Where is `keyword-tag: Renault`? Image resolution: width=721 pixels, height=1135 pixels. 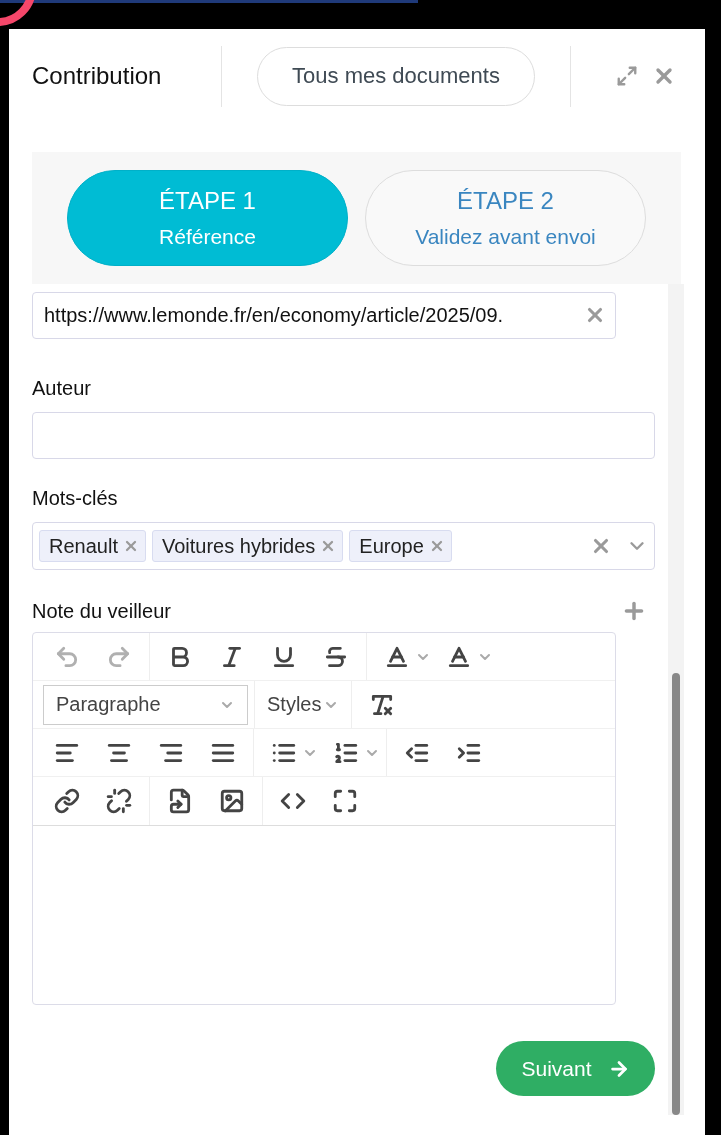
keyword-tag: Renault is located at coordinates (92, 546).